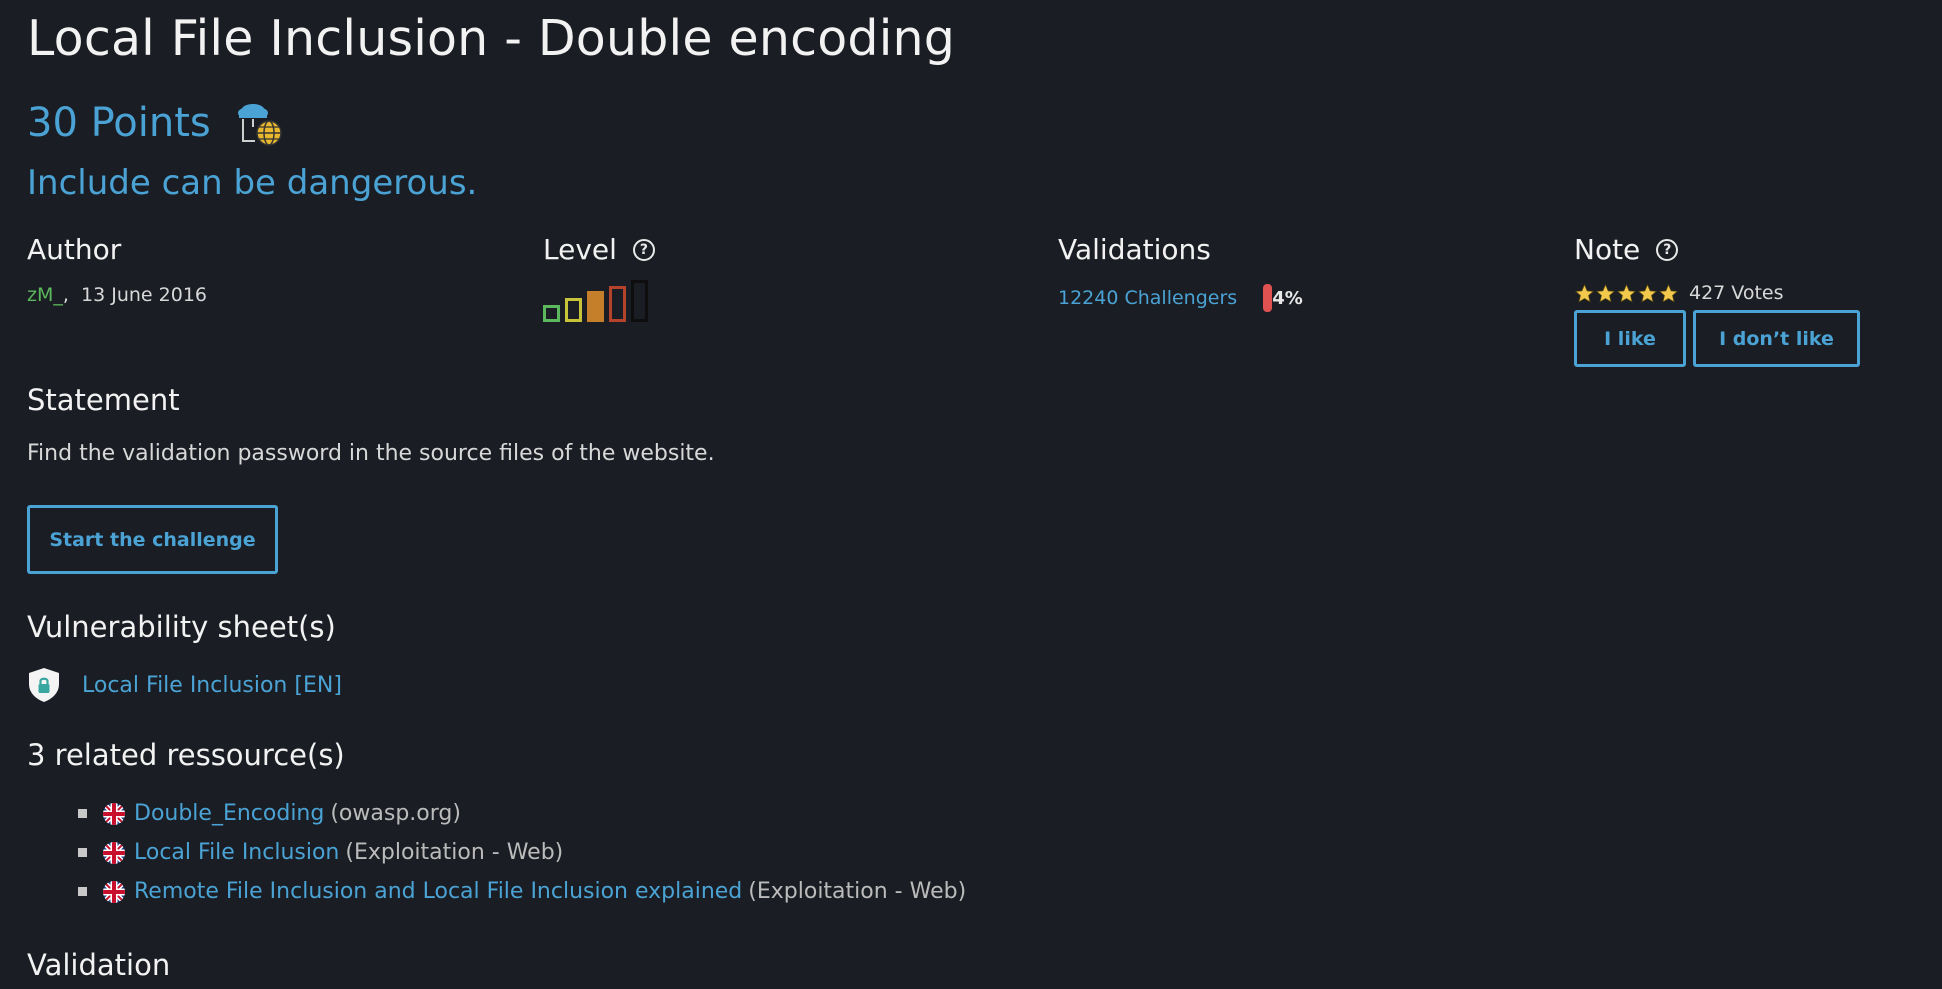 This screenshot has width=1942, height=989. Describe the element at coordinates (74, 249) in the screenshot. I see `author-heading: Author` at that location.